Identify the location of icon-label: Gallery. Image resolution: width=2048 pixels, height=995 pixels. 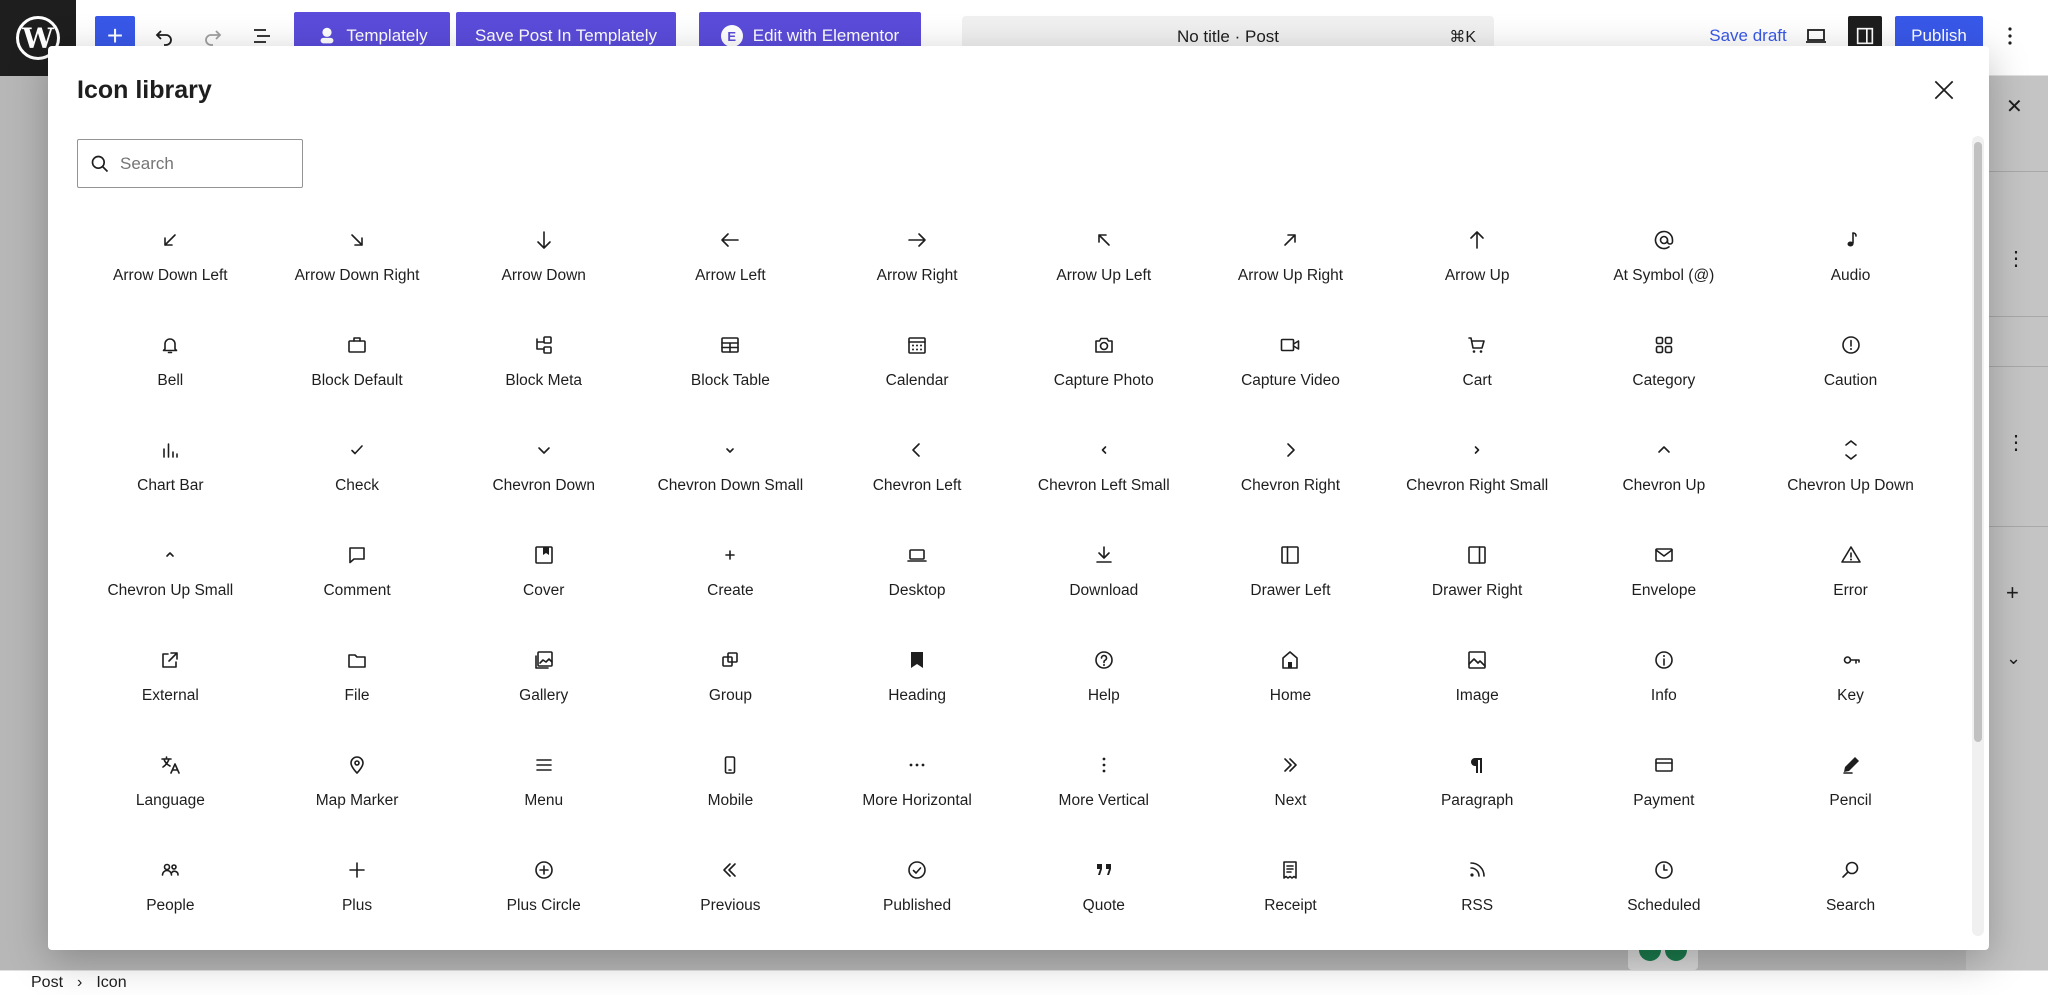
(544, 695).